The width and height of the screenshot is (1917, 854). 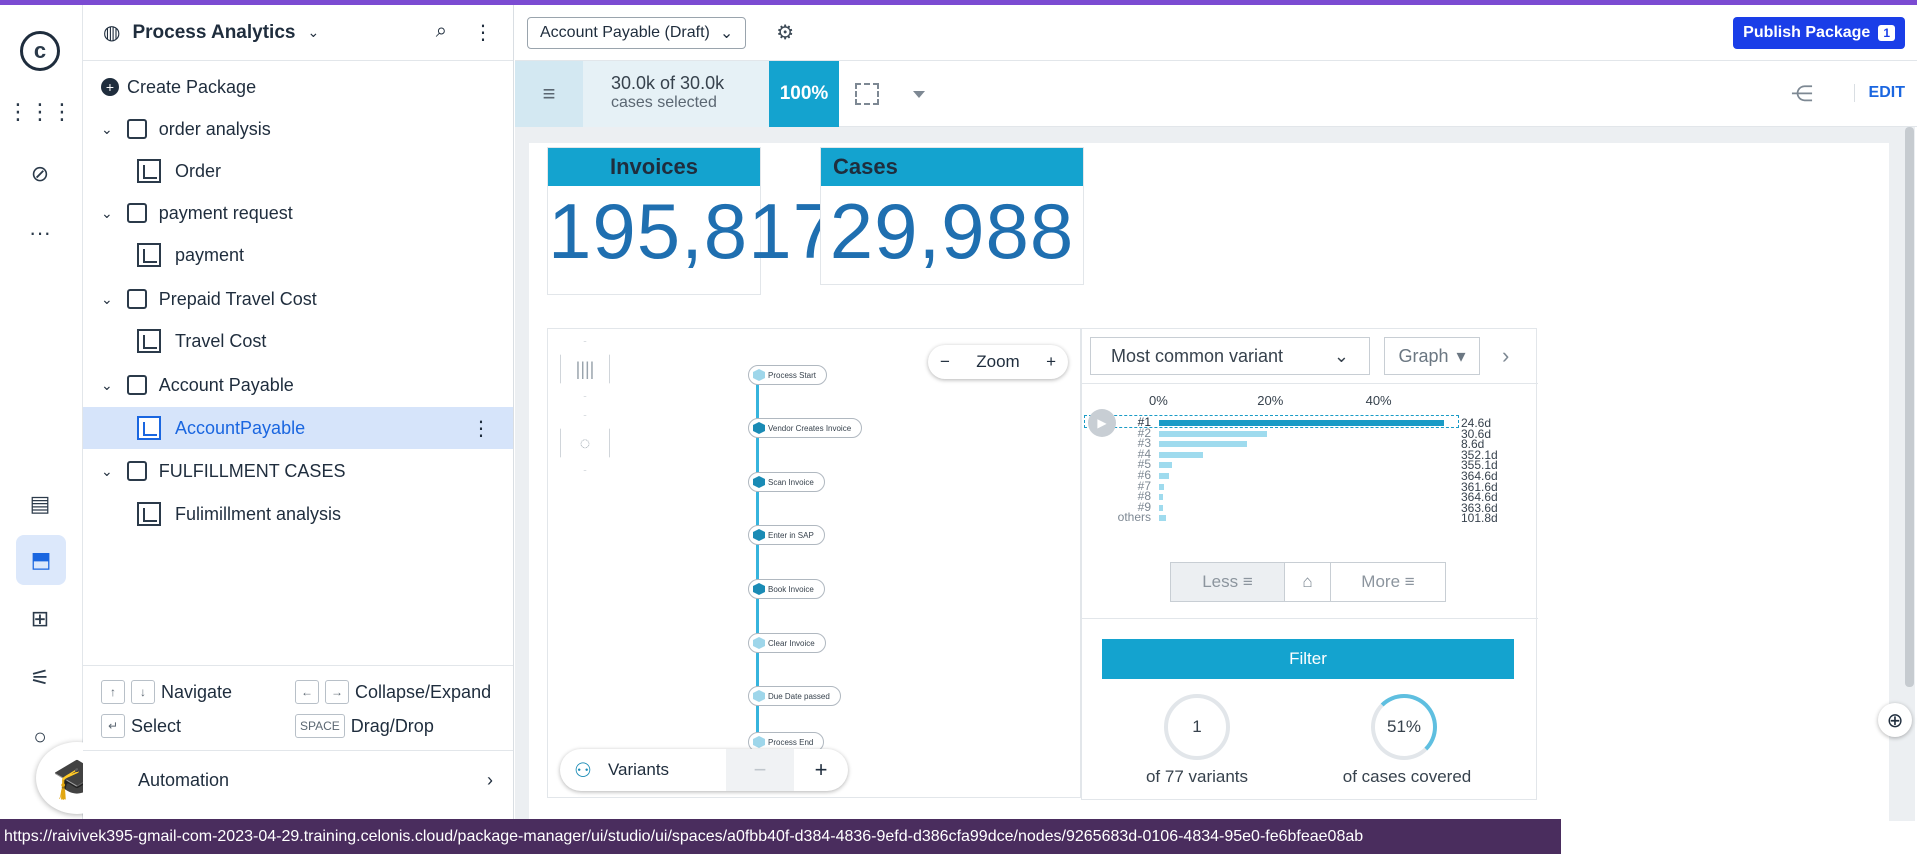 What do you see at coordinates (298, 514) in the screenshot?
I see `tree-analysis-row: Fulimillment analysis` at bounding box center [298, 514].